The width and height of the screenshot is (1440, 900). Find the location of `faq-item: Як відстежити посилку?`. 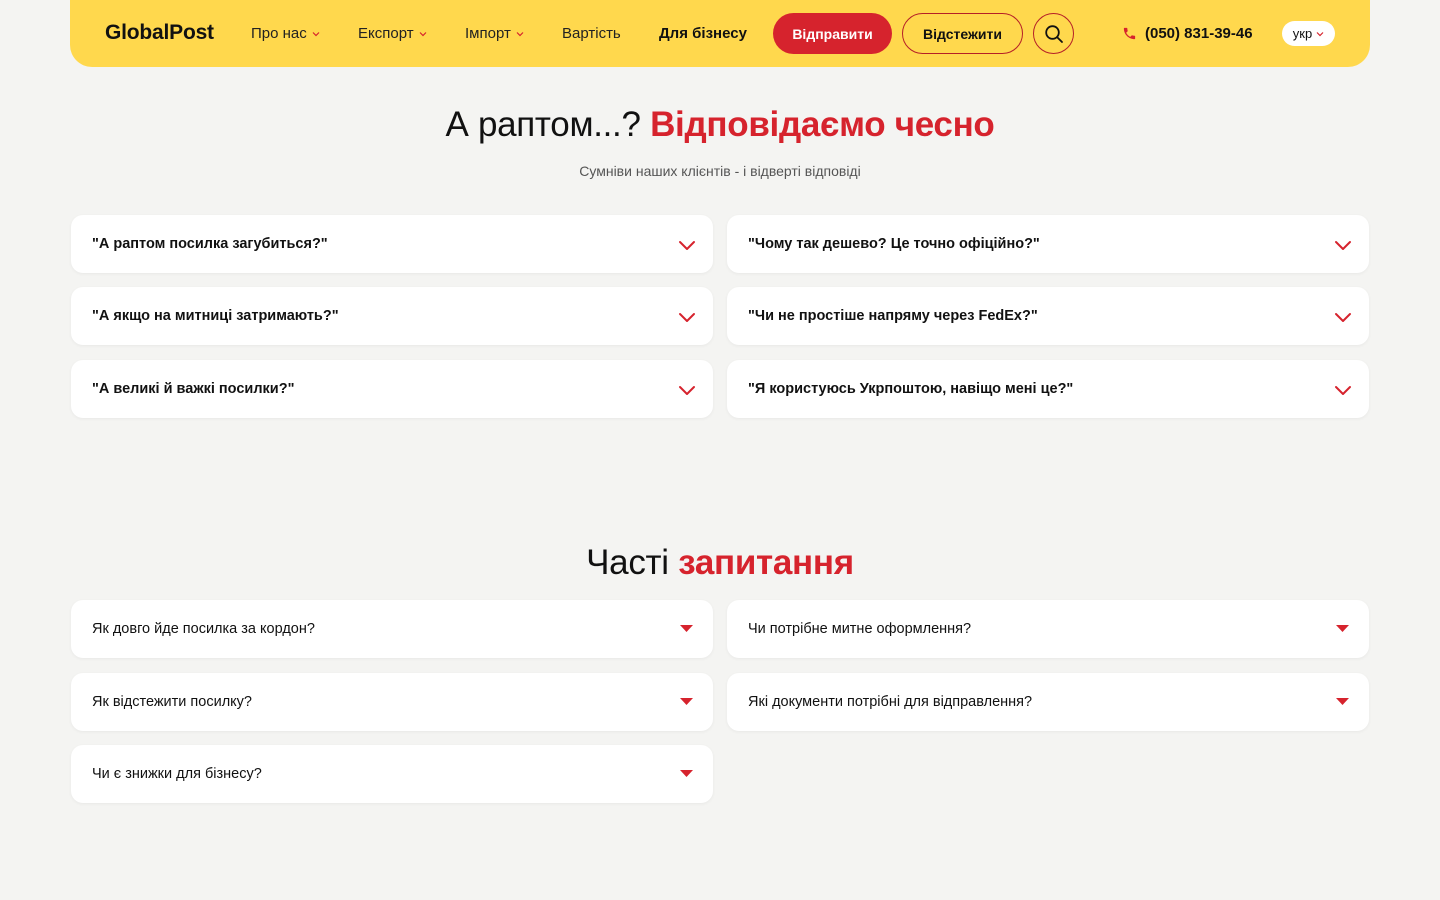

faq-item: Як відстежити посилку? is located at coordinates (392, 702).